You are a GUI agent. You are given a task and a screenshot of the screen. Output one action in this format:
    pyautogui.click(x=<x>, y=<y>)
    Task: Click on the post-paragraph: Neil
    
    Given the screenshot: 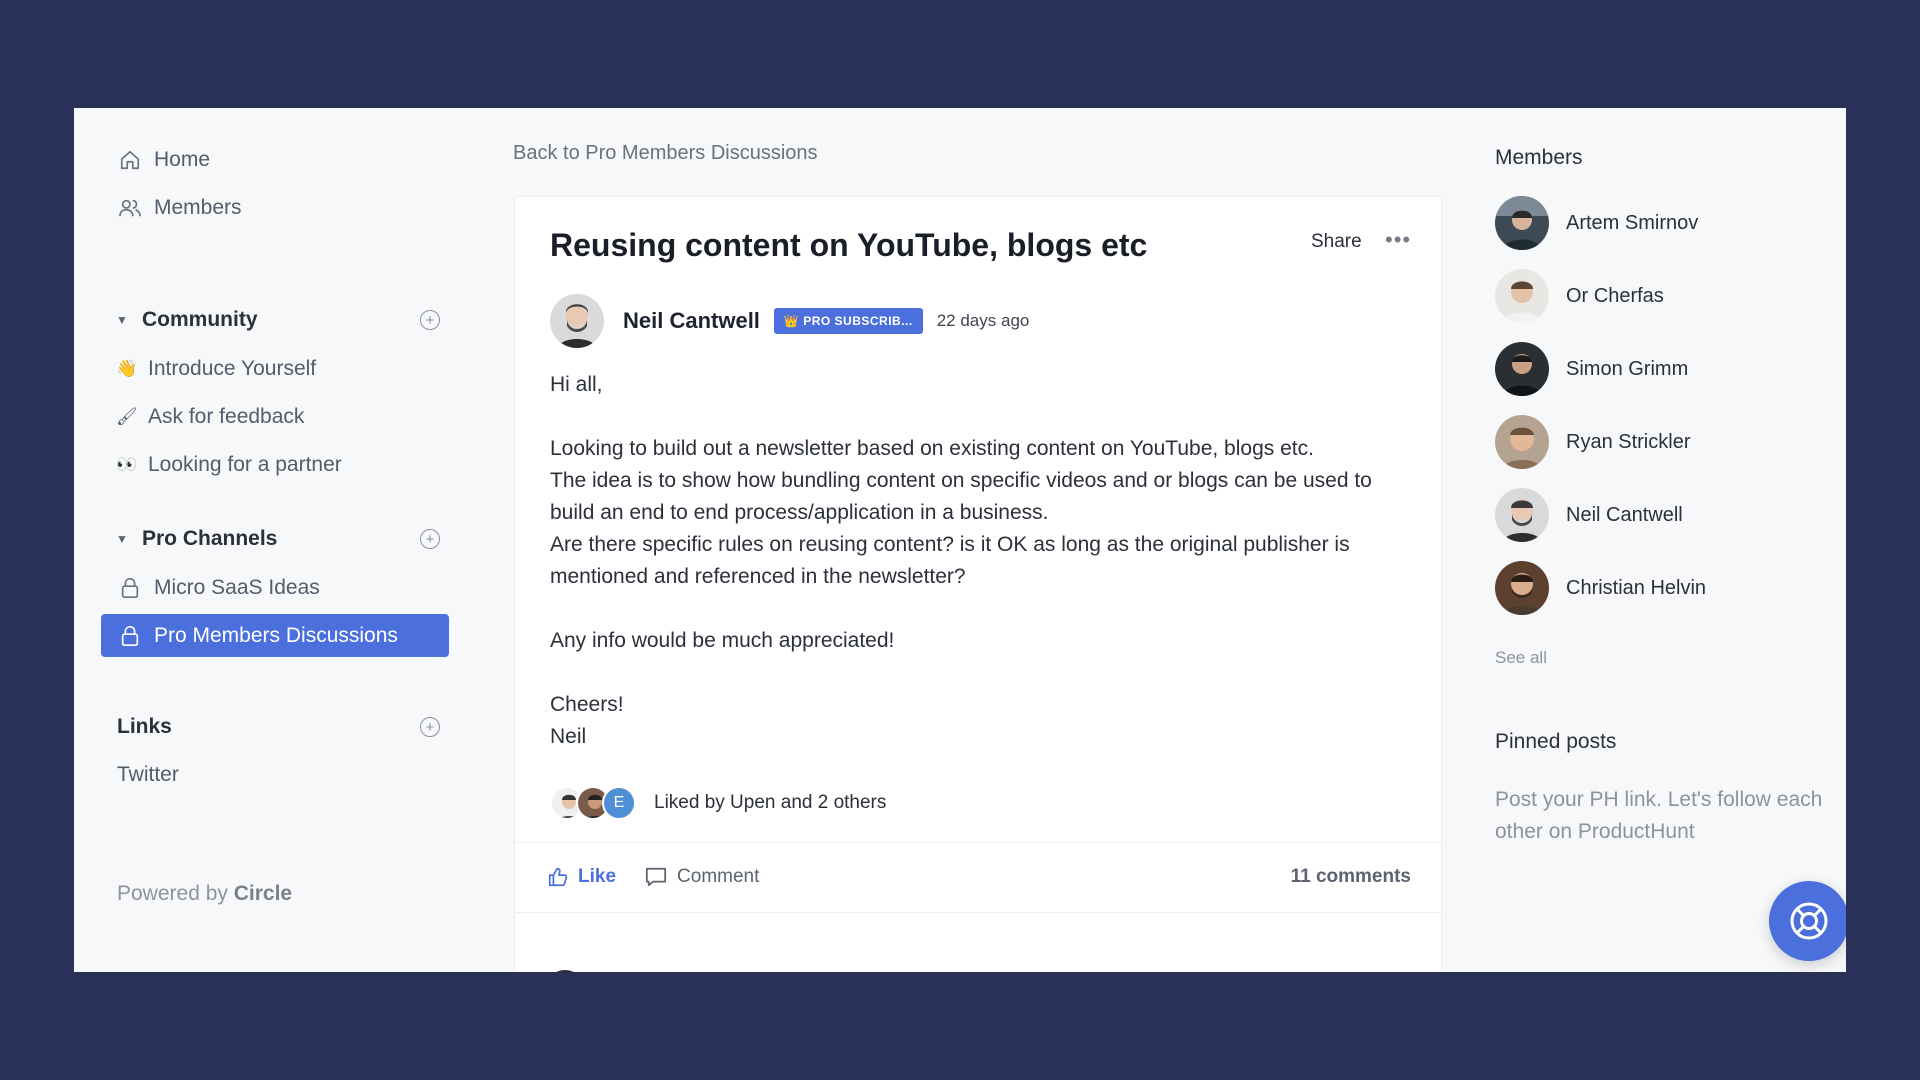 What is the action you would take?
    pyautogui.click(x=568, y=736)
    